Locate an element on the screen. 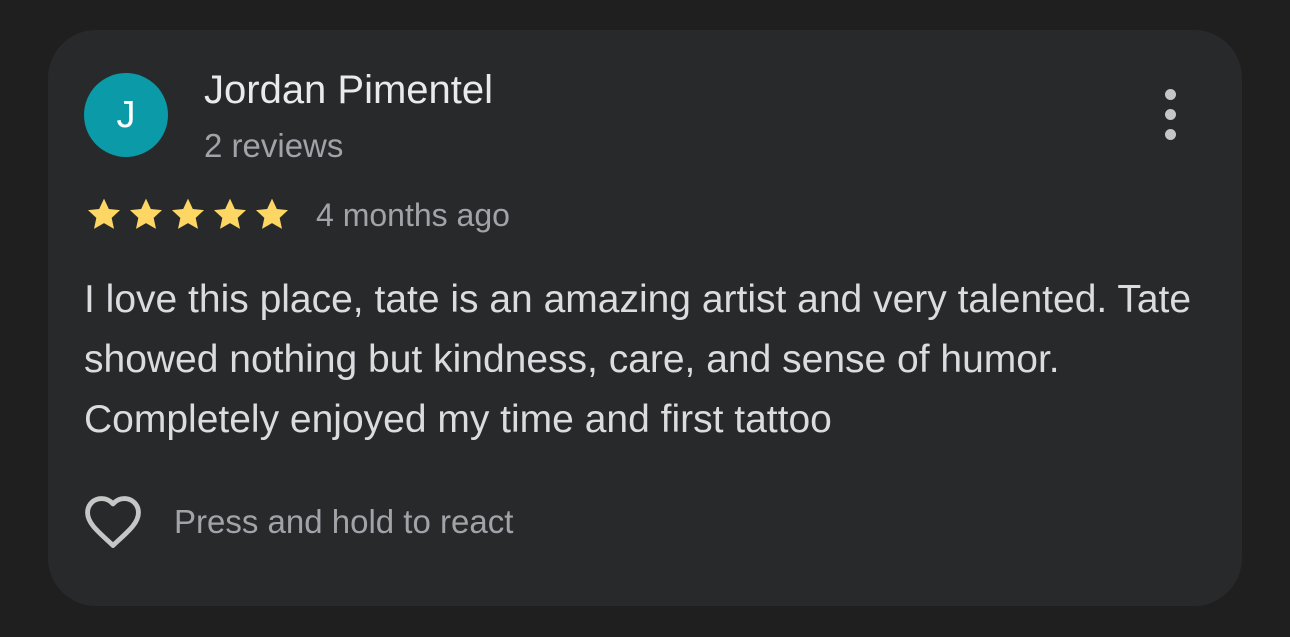  avatar: J is located at coordinates (126, 115).